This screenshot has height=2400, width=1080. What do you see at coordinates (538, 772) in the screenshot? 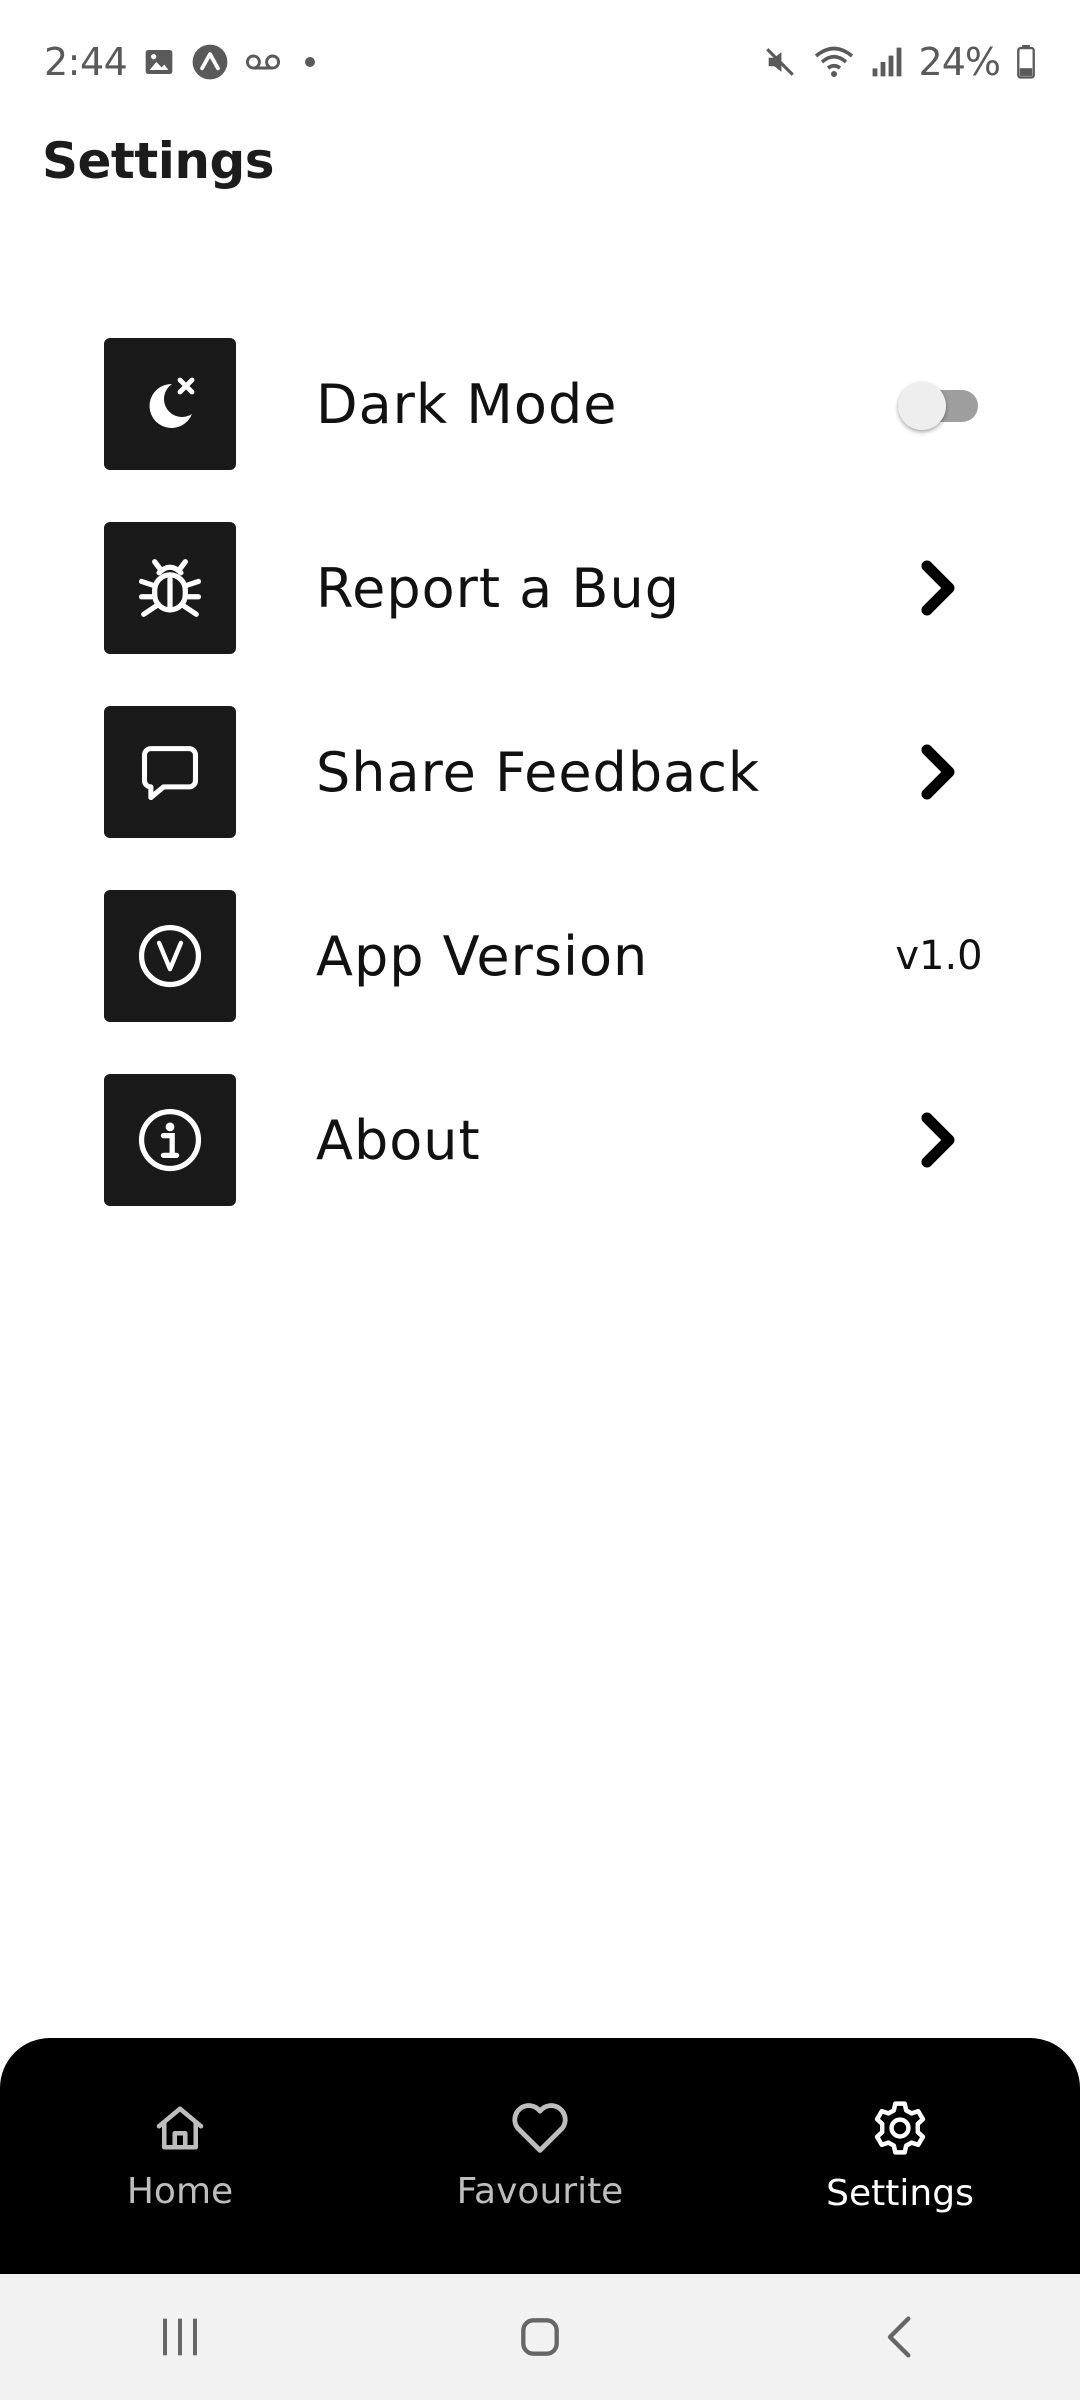
I see `settings-item-label: Share Feedback` at bounding box center [538, 772].